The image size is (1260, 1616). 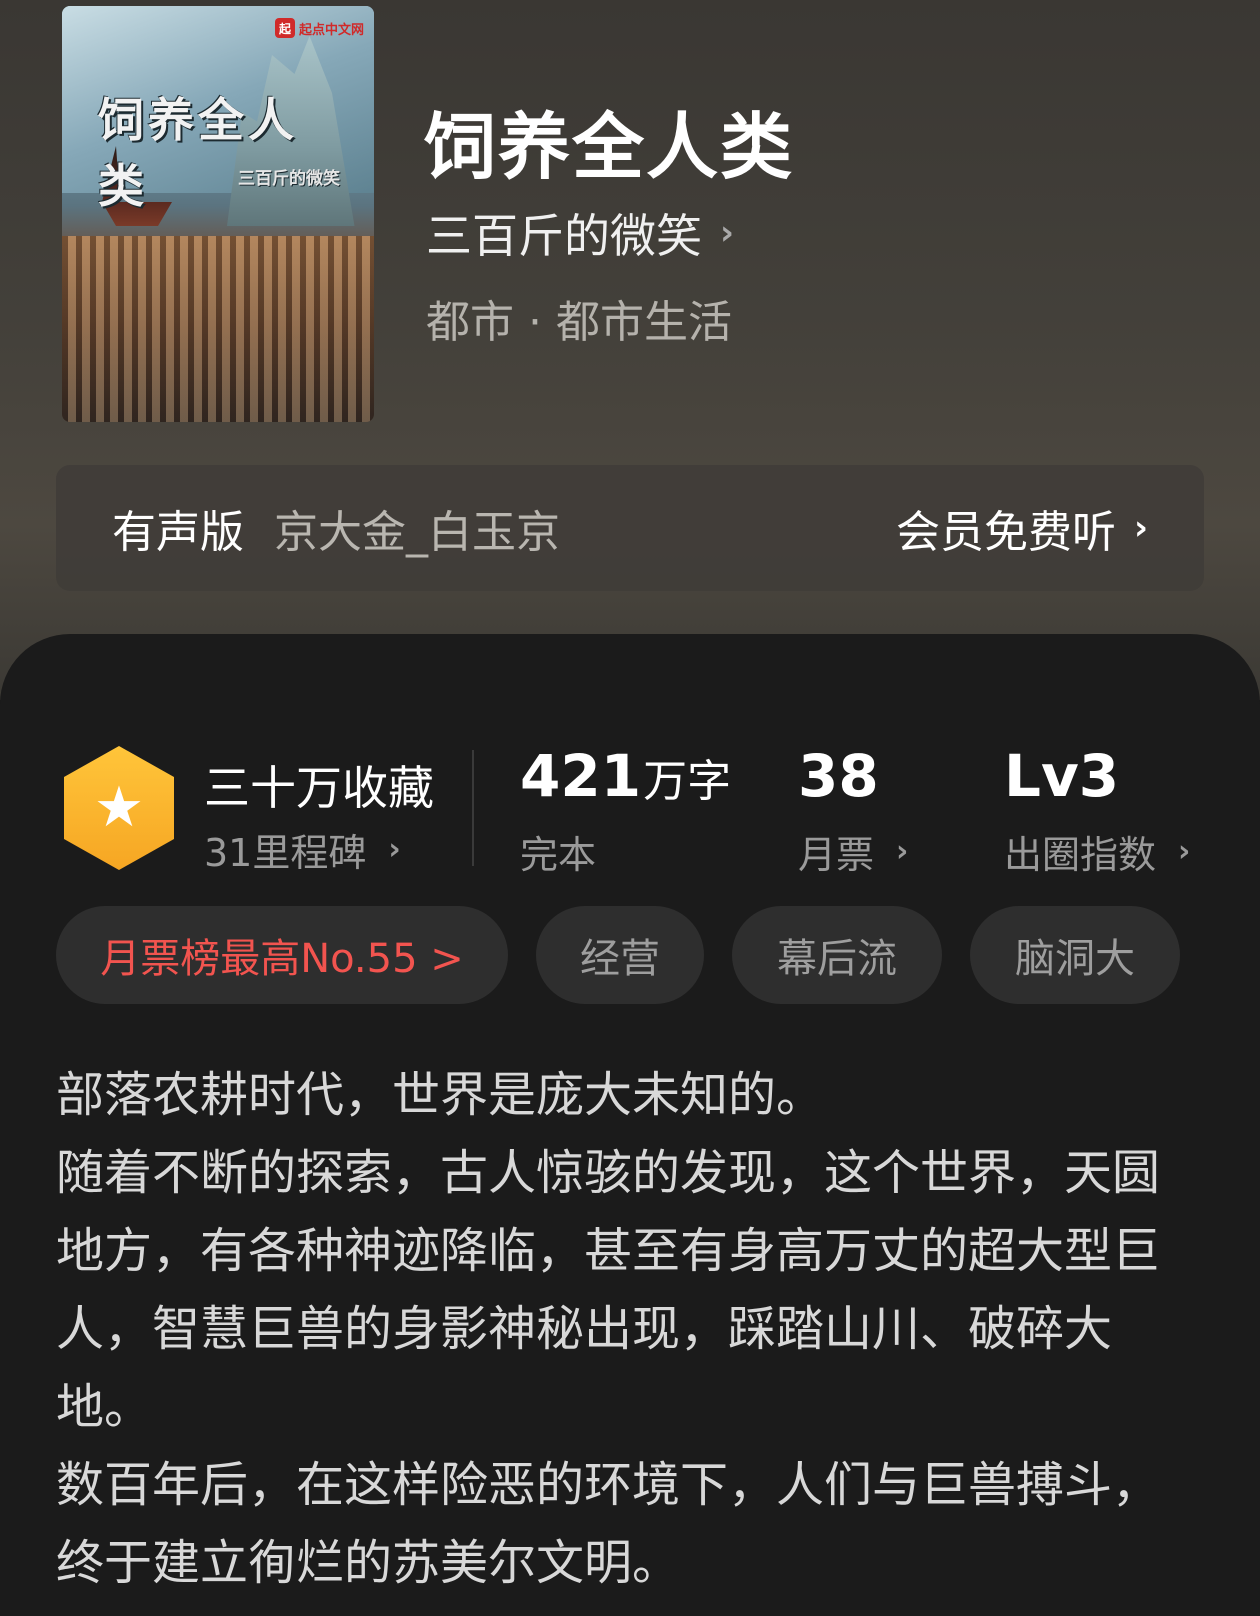 I want to click on stats-divider, so click(x=473, y=808).